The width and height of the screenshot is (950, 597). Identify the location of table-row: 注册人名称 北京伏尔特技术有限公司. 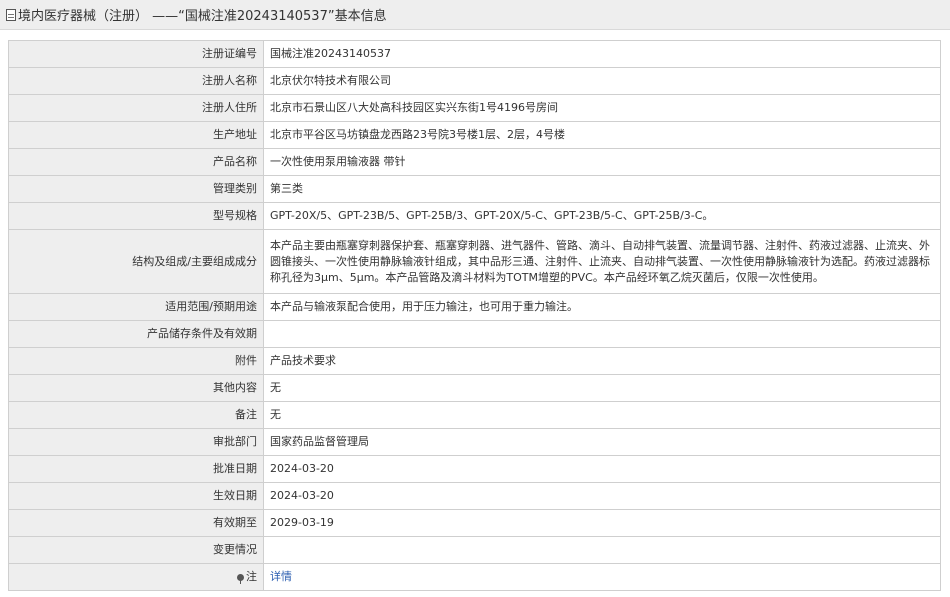
(474, 81).